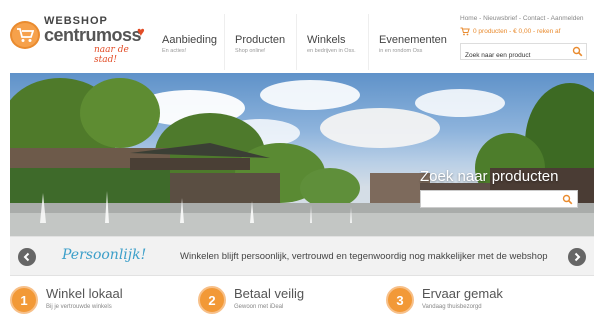 Image resolution: width=598 pixels, height=320 pixels. What do you see at coordinates (516, 55) in the screenshot?
I see `header-search-input` at bounding box center [516, 55].